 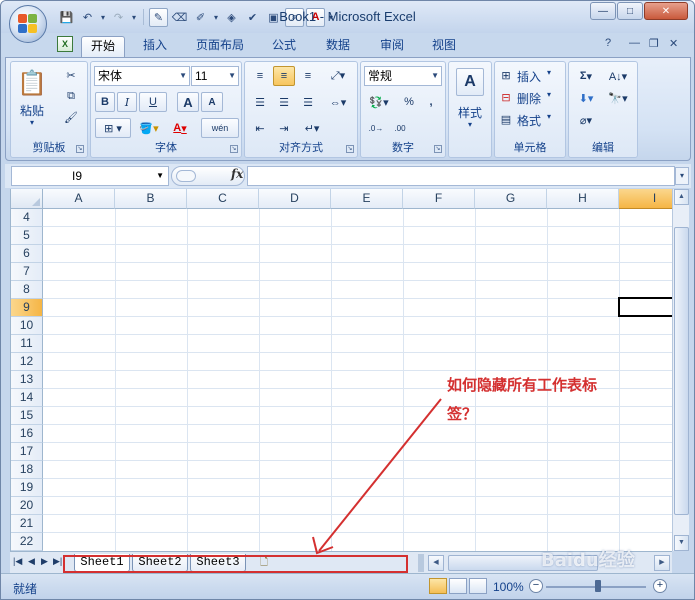 I want to click on merge-center-icon: ⇔▾, so click(x=338, y=102).